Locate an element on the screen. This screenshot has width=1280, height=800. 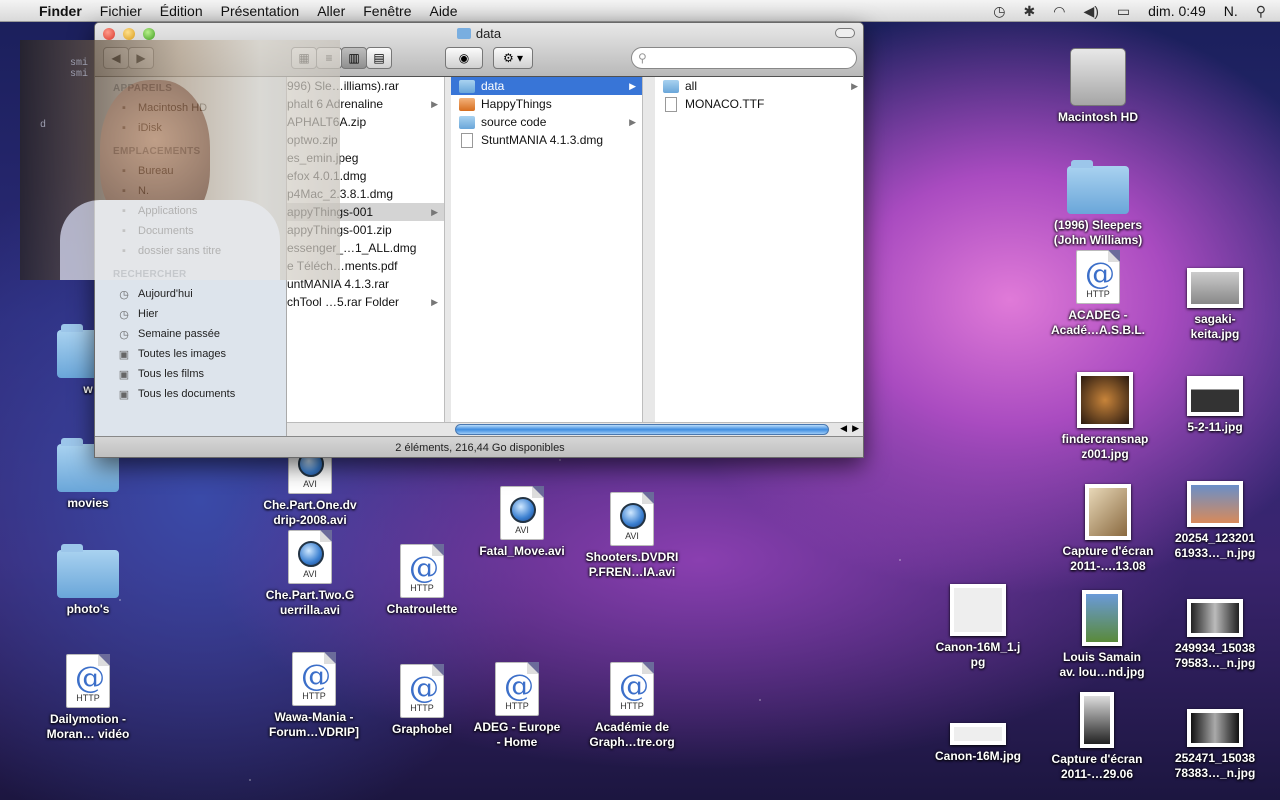
desktop-icon-shooters: AVI Shooters.DVDRI P.FREN…IA.avi is located at coordinates (632, 536).